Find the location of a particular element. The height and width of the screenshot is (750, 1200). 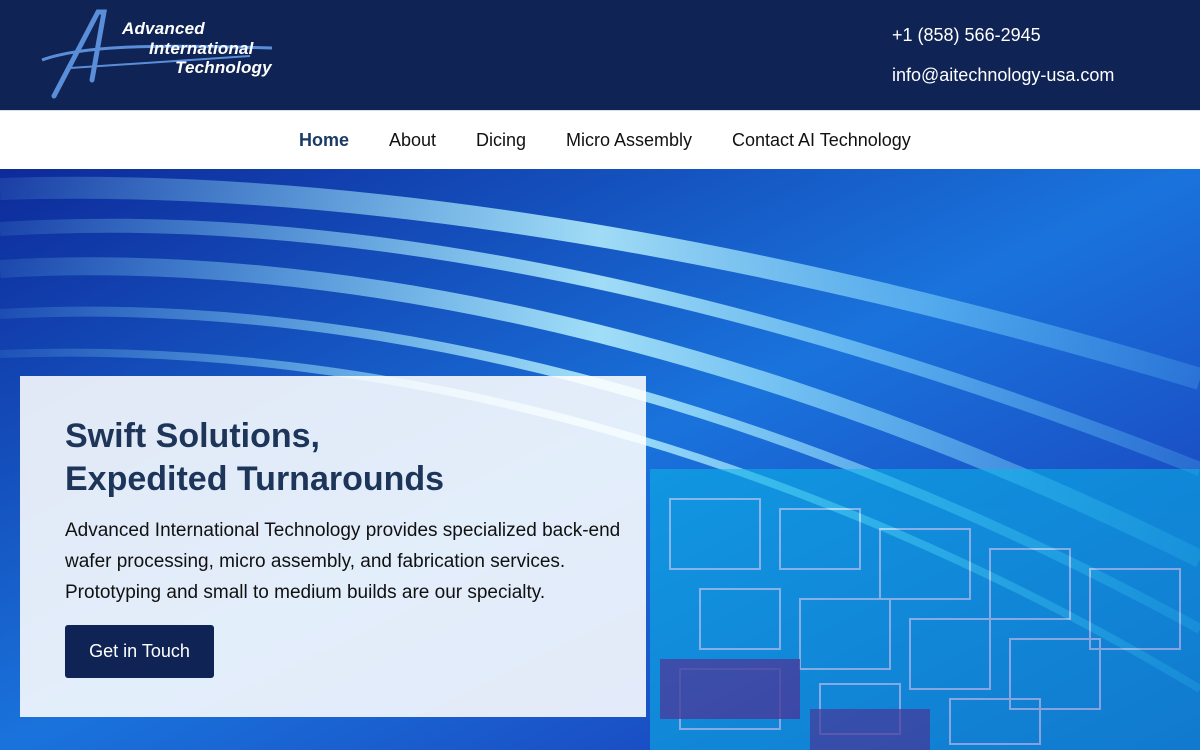

header-phone-link: +1 (858) 566-2945 is located at coordinates (966, 35).